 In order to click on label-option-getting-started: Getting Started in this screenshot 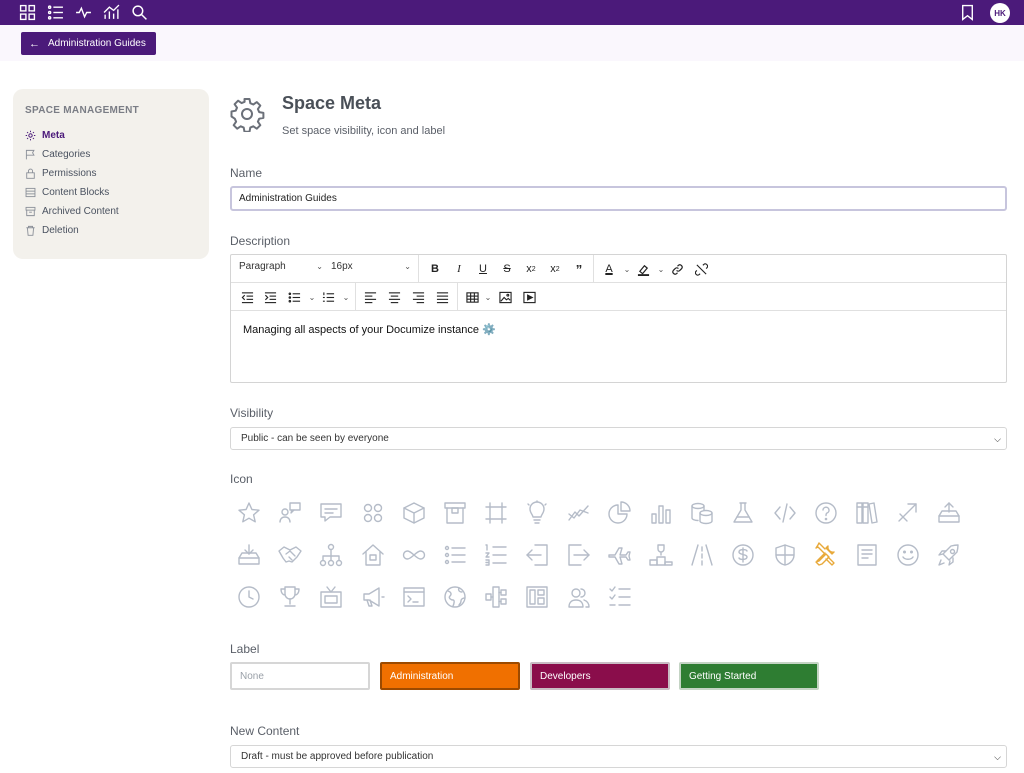, I will do `click(749, 676)`.